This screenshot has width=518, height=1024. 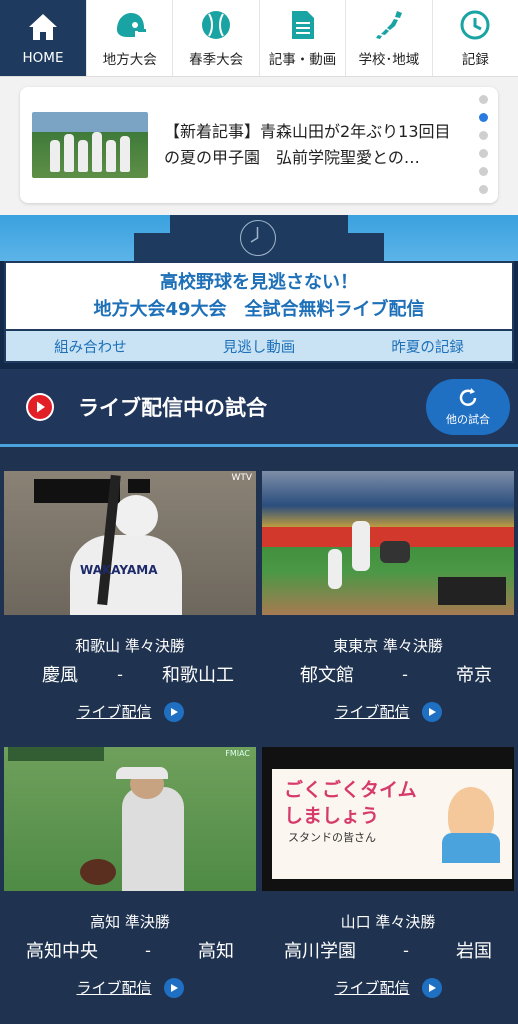 What do you see at coordinates (90, 346) in the screenshot?
I see `link-matchups: 組み合わせ` at bounding box center [90, 346].